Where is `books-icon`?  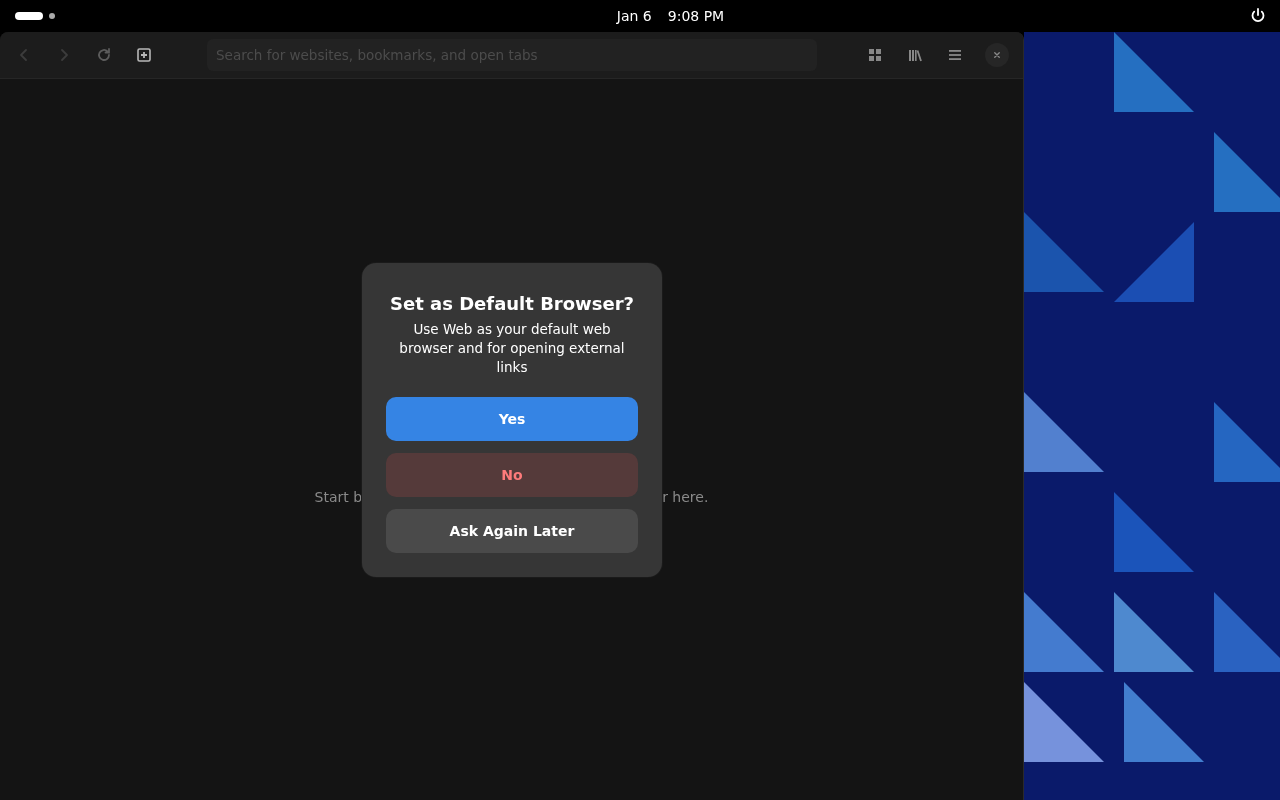
books-icon is located at coordinates (915, 55).